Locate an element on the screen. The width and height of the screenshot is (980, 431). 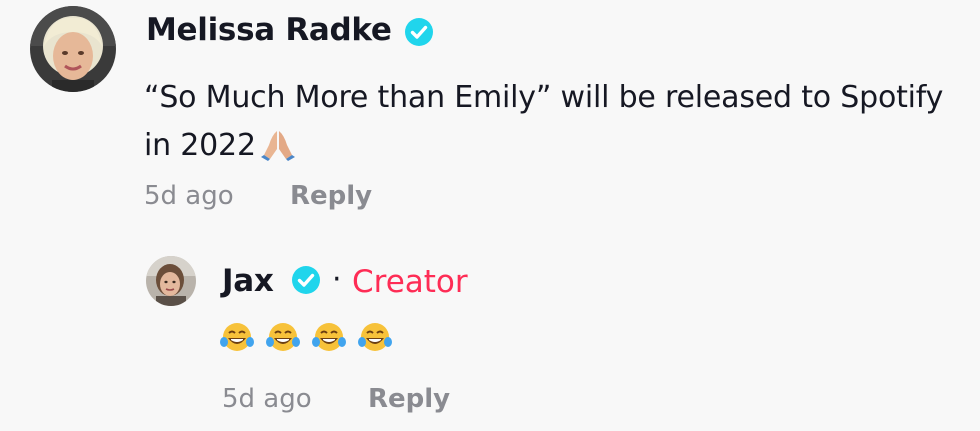
reply-text is located at coordinates (306, 337).